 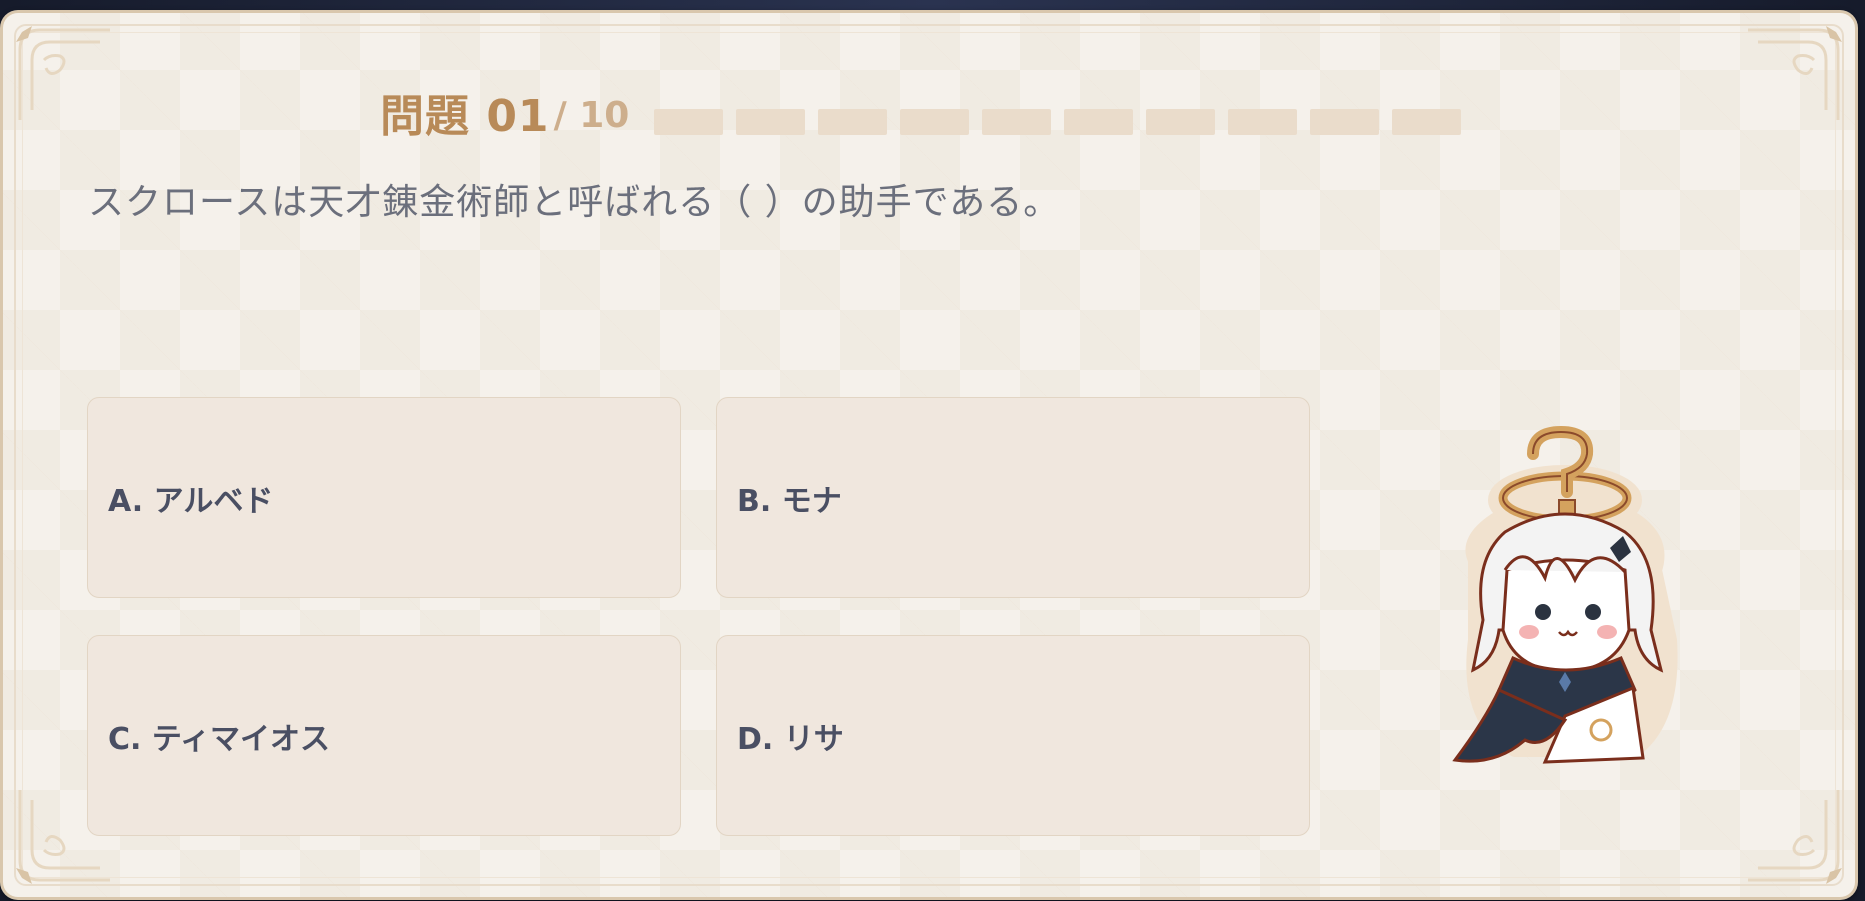 I want to click on question-total: / 10, so click(x=591, y=115).